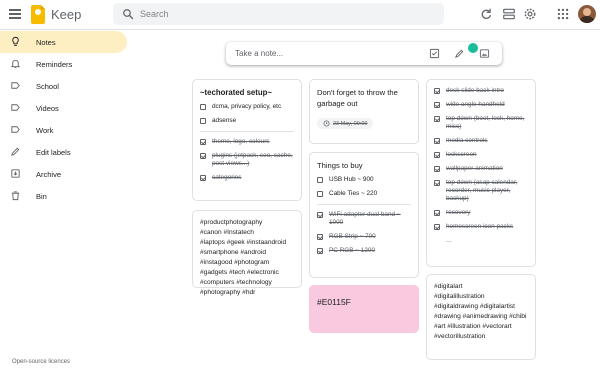 Image resolution: width=600 pixels, height=375 pixels. Describe the element at coordinates (63, 196) in the screenshot. I see `sidebar-item-bin: Bin` at that location.